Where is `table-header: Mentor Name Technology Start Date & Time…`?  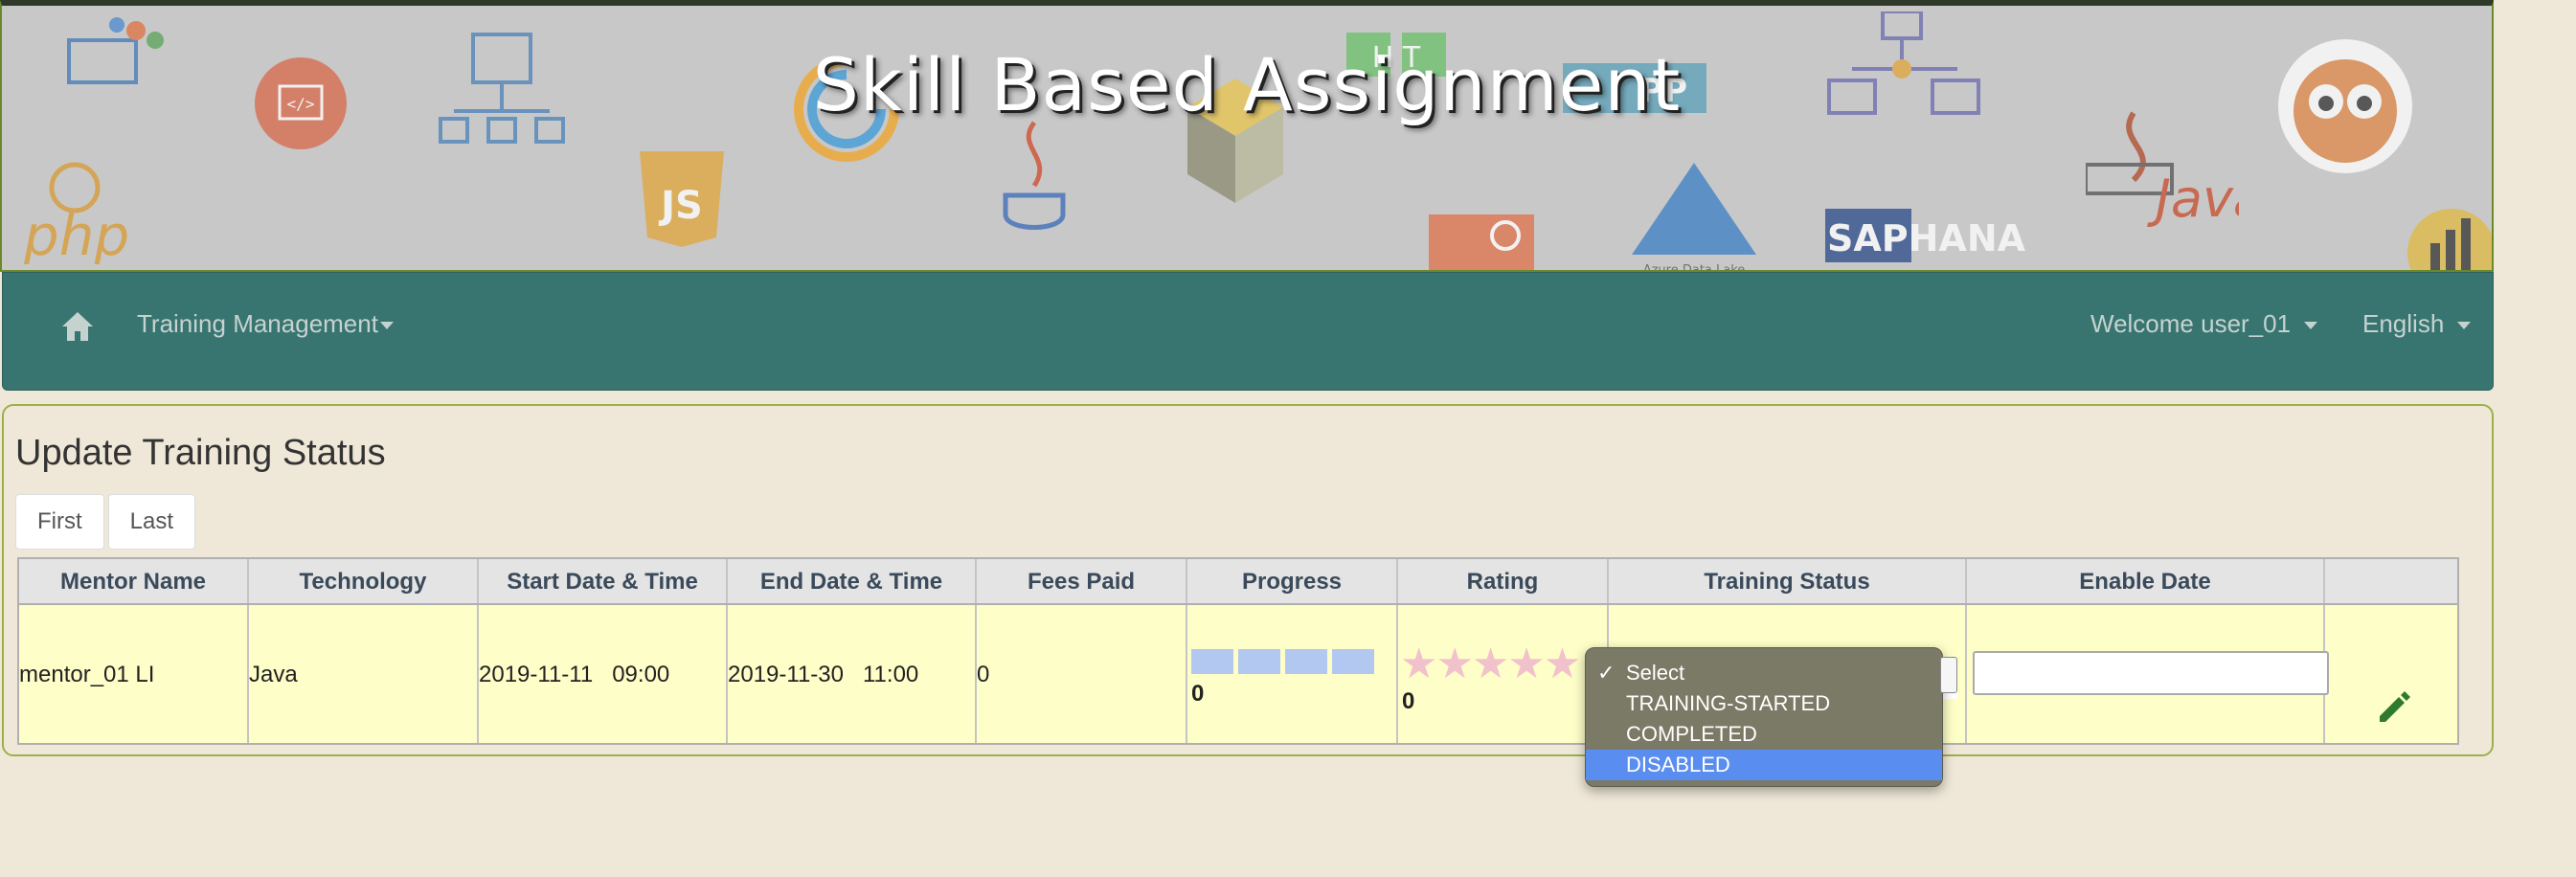
table-header: Mentor Name Technology Start Date & Time… is located at coordinates (1238, 581).